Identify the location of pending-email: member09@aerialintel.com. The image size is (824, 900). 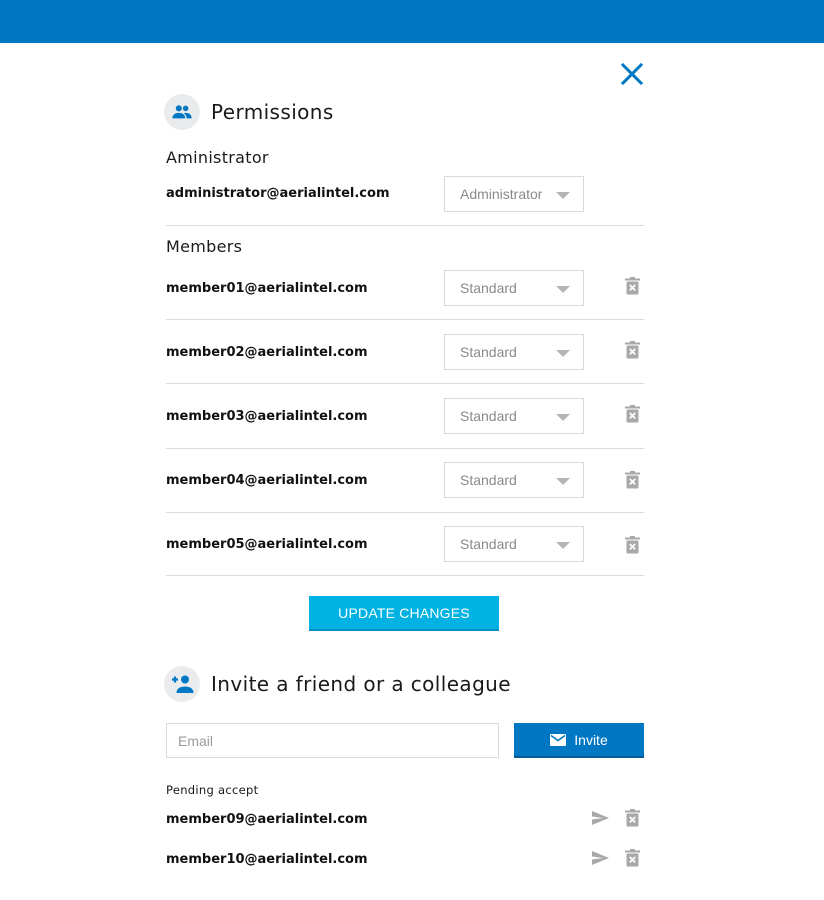
(267, 819).